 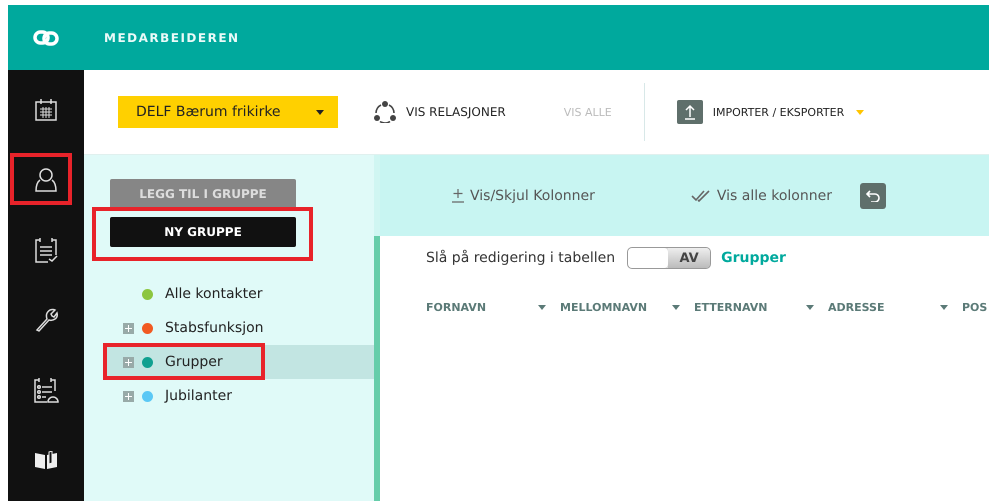 I want to click on edit-table-label: Slå på redigering i tabellen, so click(x=521, y=258).